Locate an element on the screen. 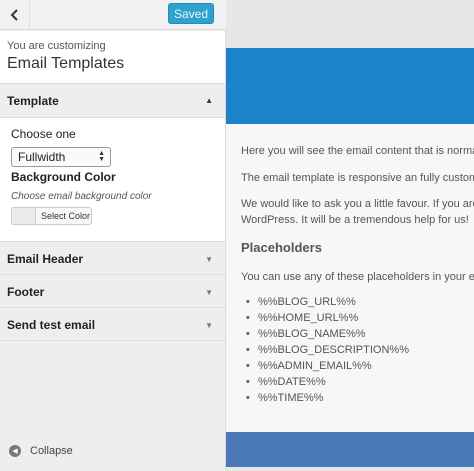 The height and width of the screenshot is (471, 474). collapse-arrow-icon: ◀ is located at coordinates (15, 451).